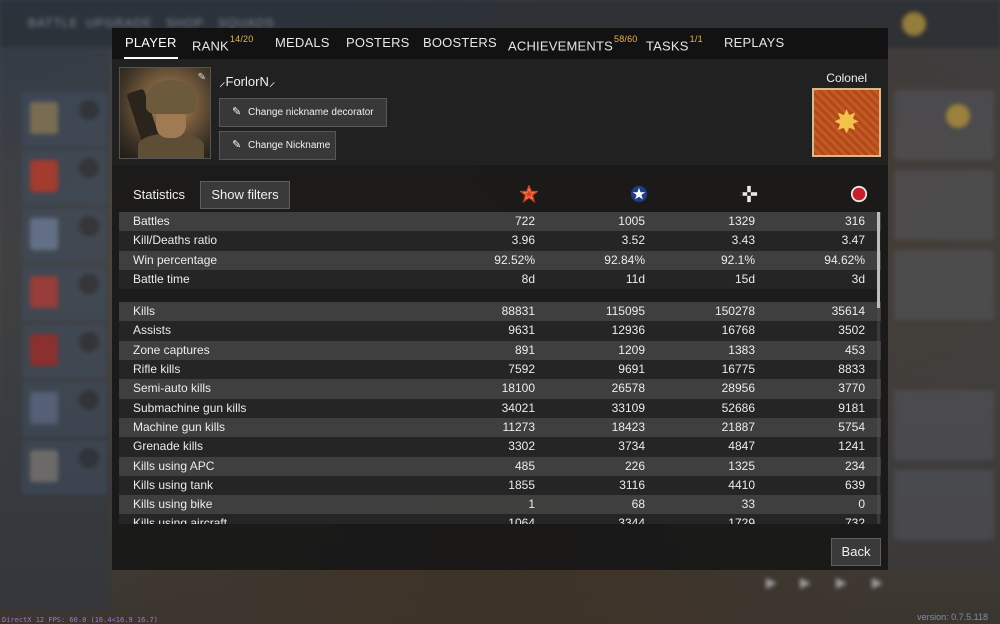 The width and height of the screenshot is (1000, 624). I want to click on stat-value: 1005, so click(631, 221).